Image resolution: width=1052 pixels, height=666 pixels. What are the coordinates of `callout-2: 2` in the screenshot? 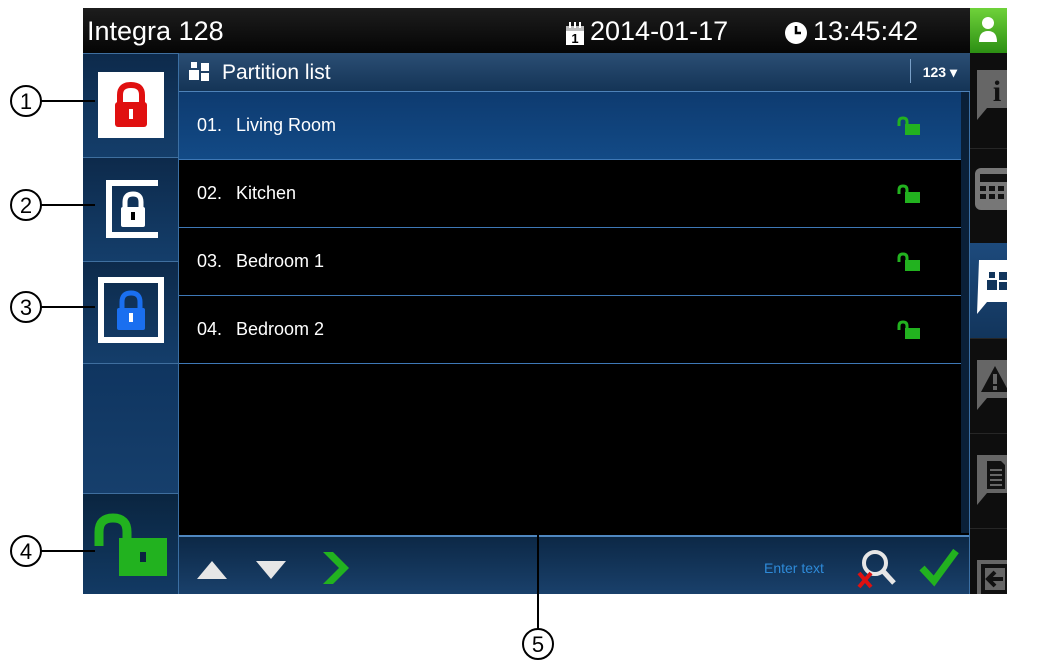 It's located at (26, 205).